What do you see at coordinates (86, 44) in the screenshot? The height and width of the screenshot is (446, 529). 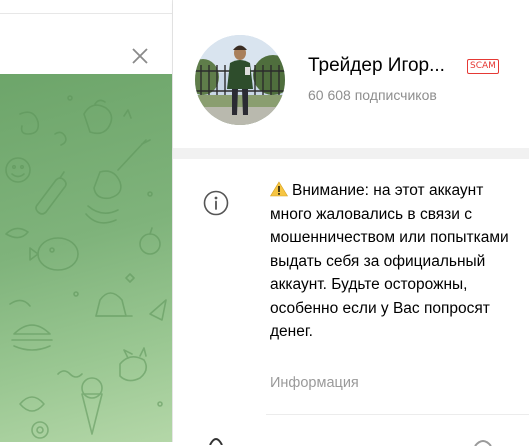 I see `search-bar` at bounding box center [86, 44].